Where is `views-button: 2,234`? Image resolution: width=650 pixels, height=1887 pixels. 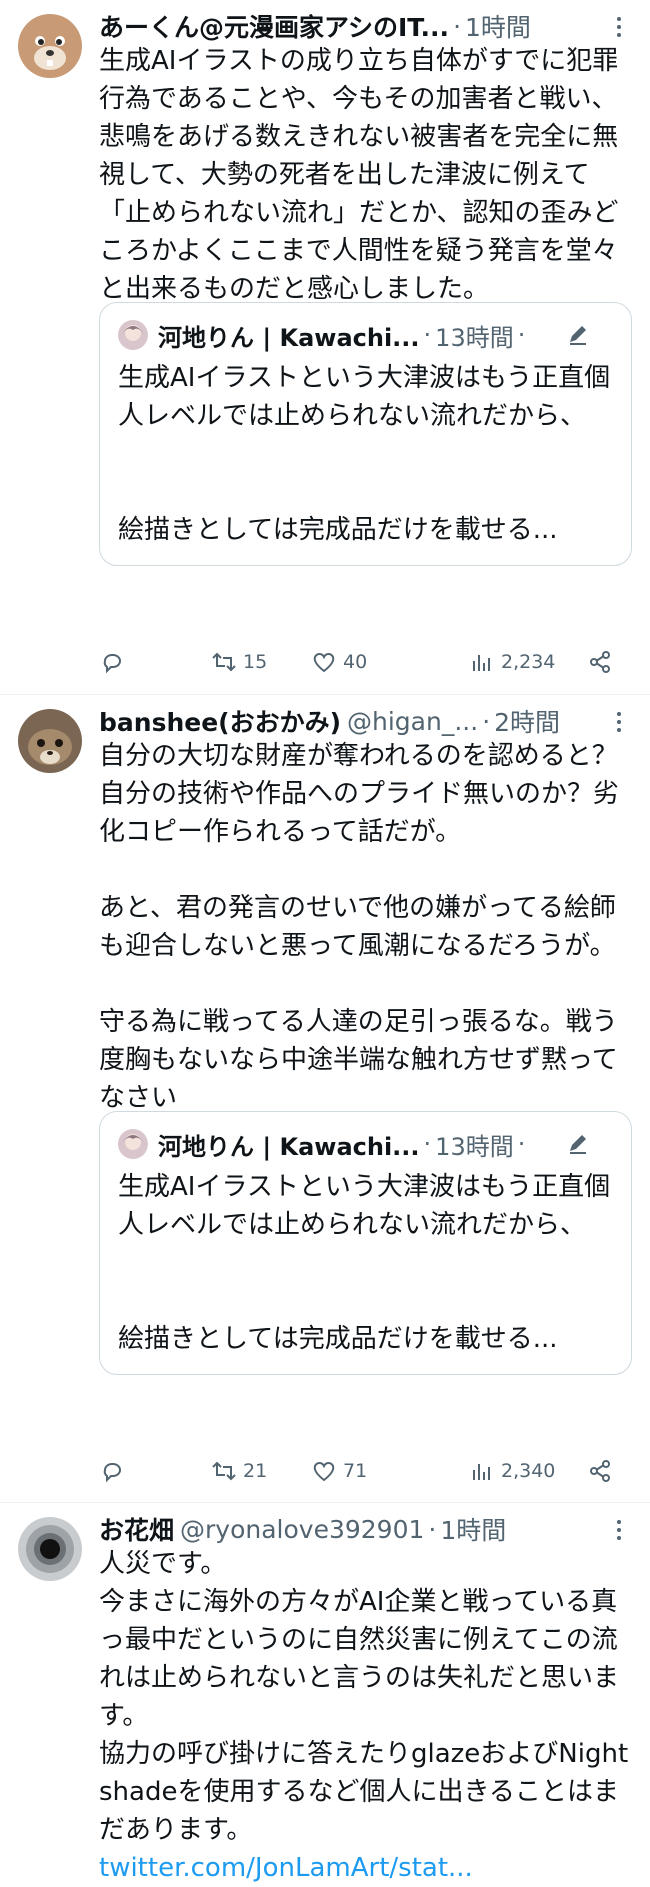 views-button: 2,234 is located at coordinates (512, 662).